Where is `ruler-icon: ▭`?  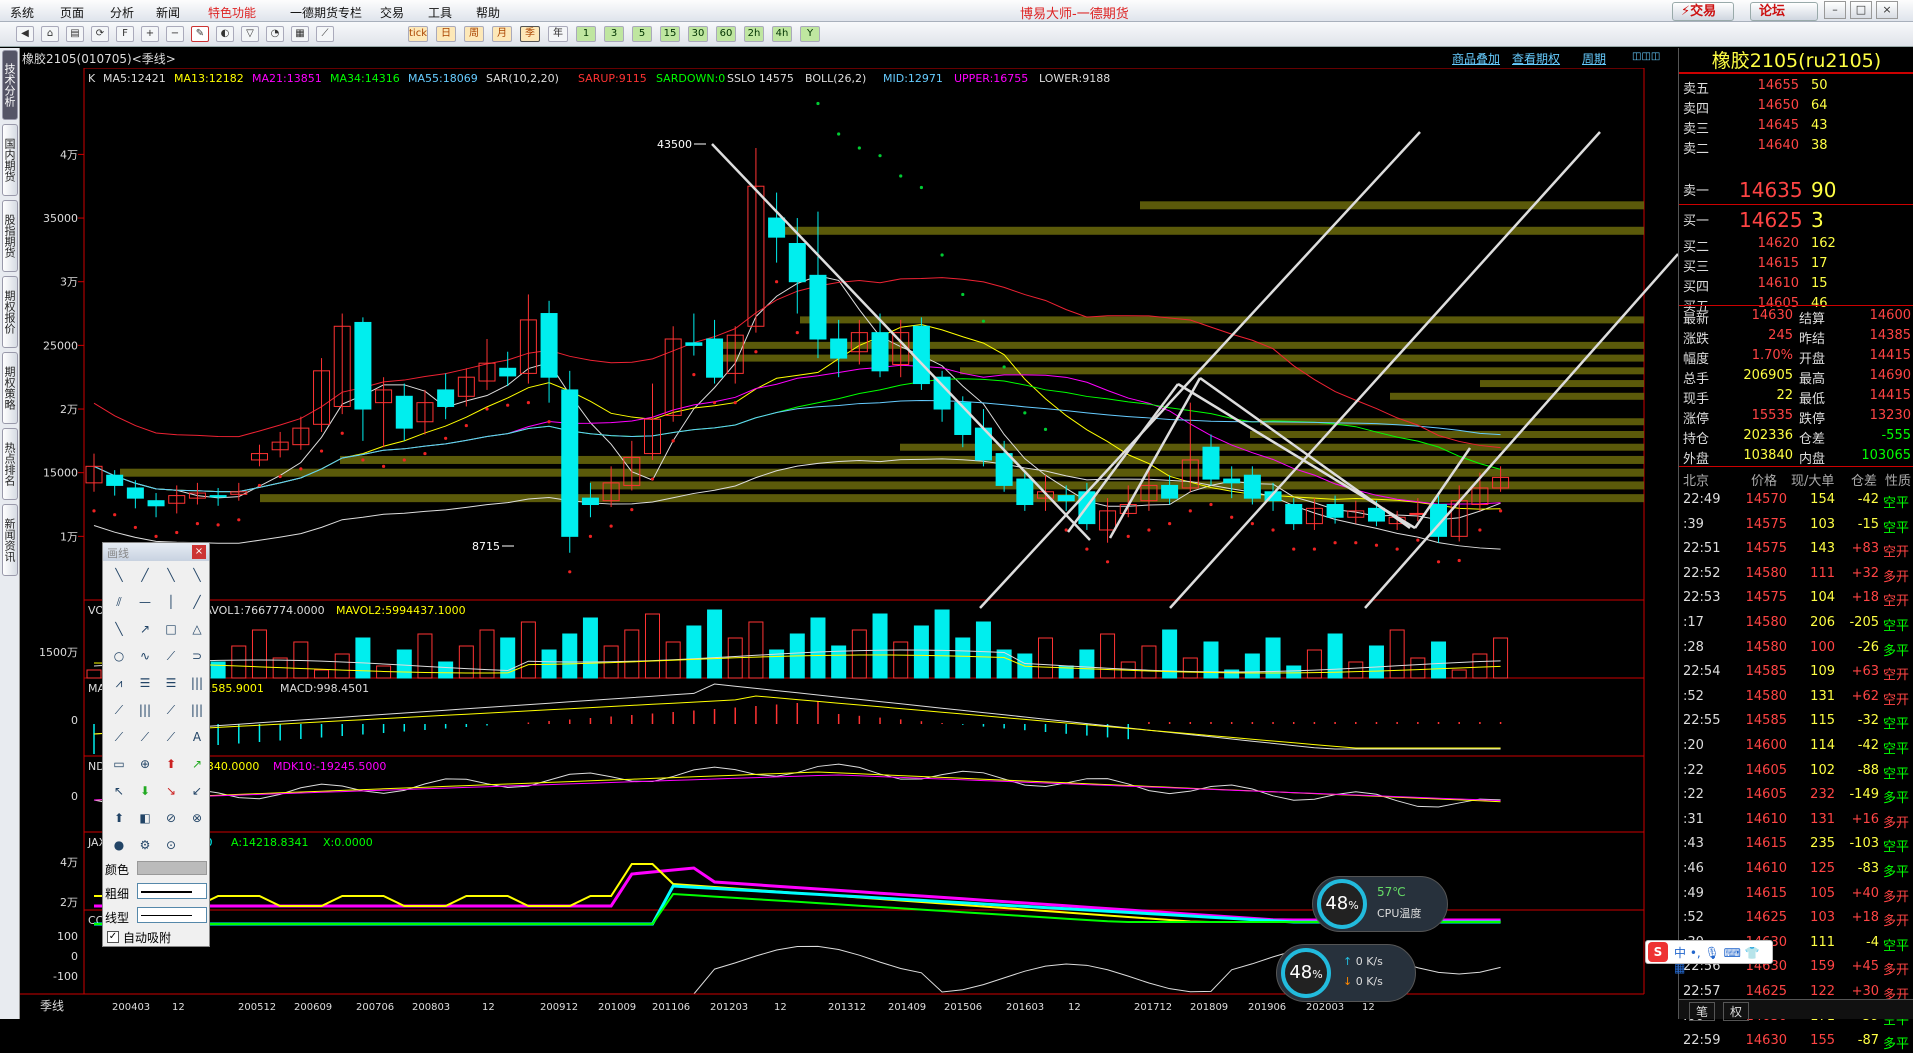 ruler-icon: ▭ is located at coordinates (119, 764).